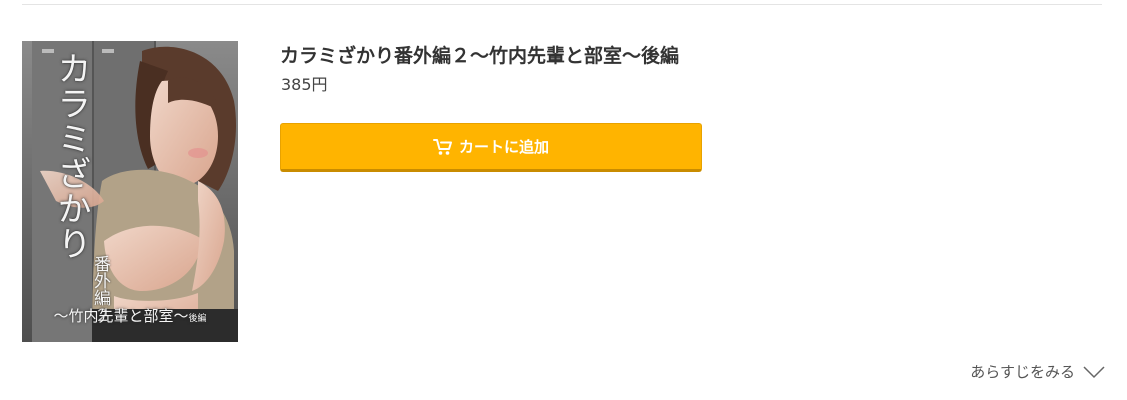 The image size is (1127, 400). What do you see at coordinates (479, 56) in the screenshot?
I see `product-title: カラミざかり番外編２～竹内先輩と部室～後編` at bounding box center [479, 56].